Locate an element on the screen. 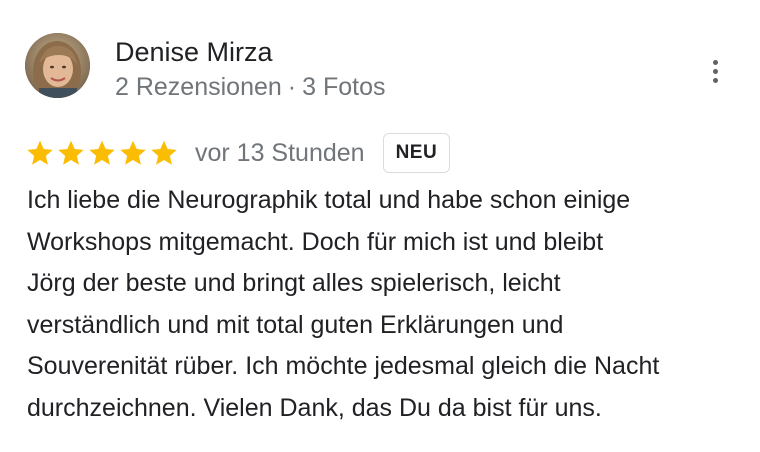 Image resolution: width=760 pixels, height=452 pixels. new-badge: NEU is located at coordinates (416, 153).